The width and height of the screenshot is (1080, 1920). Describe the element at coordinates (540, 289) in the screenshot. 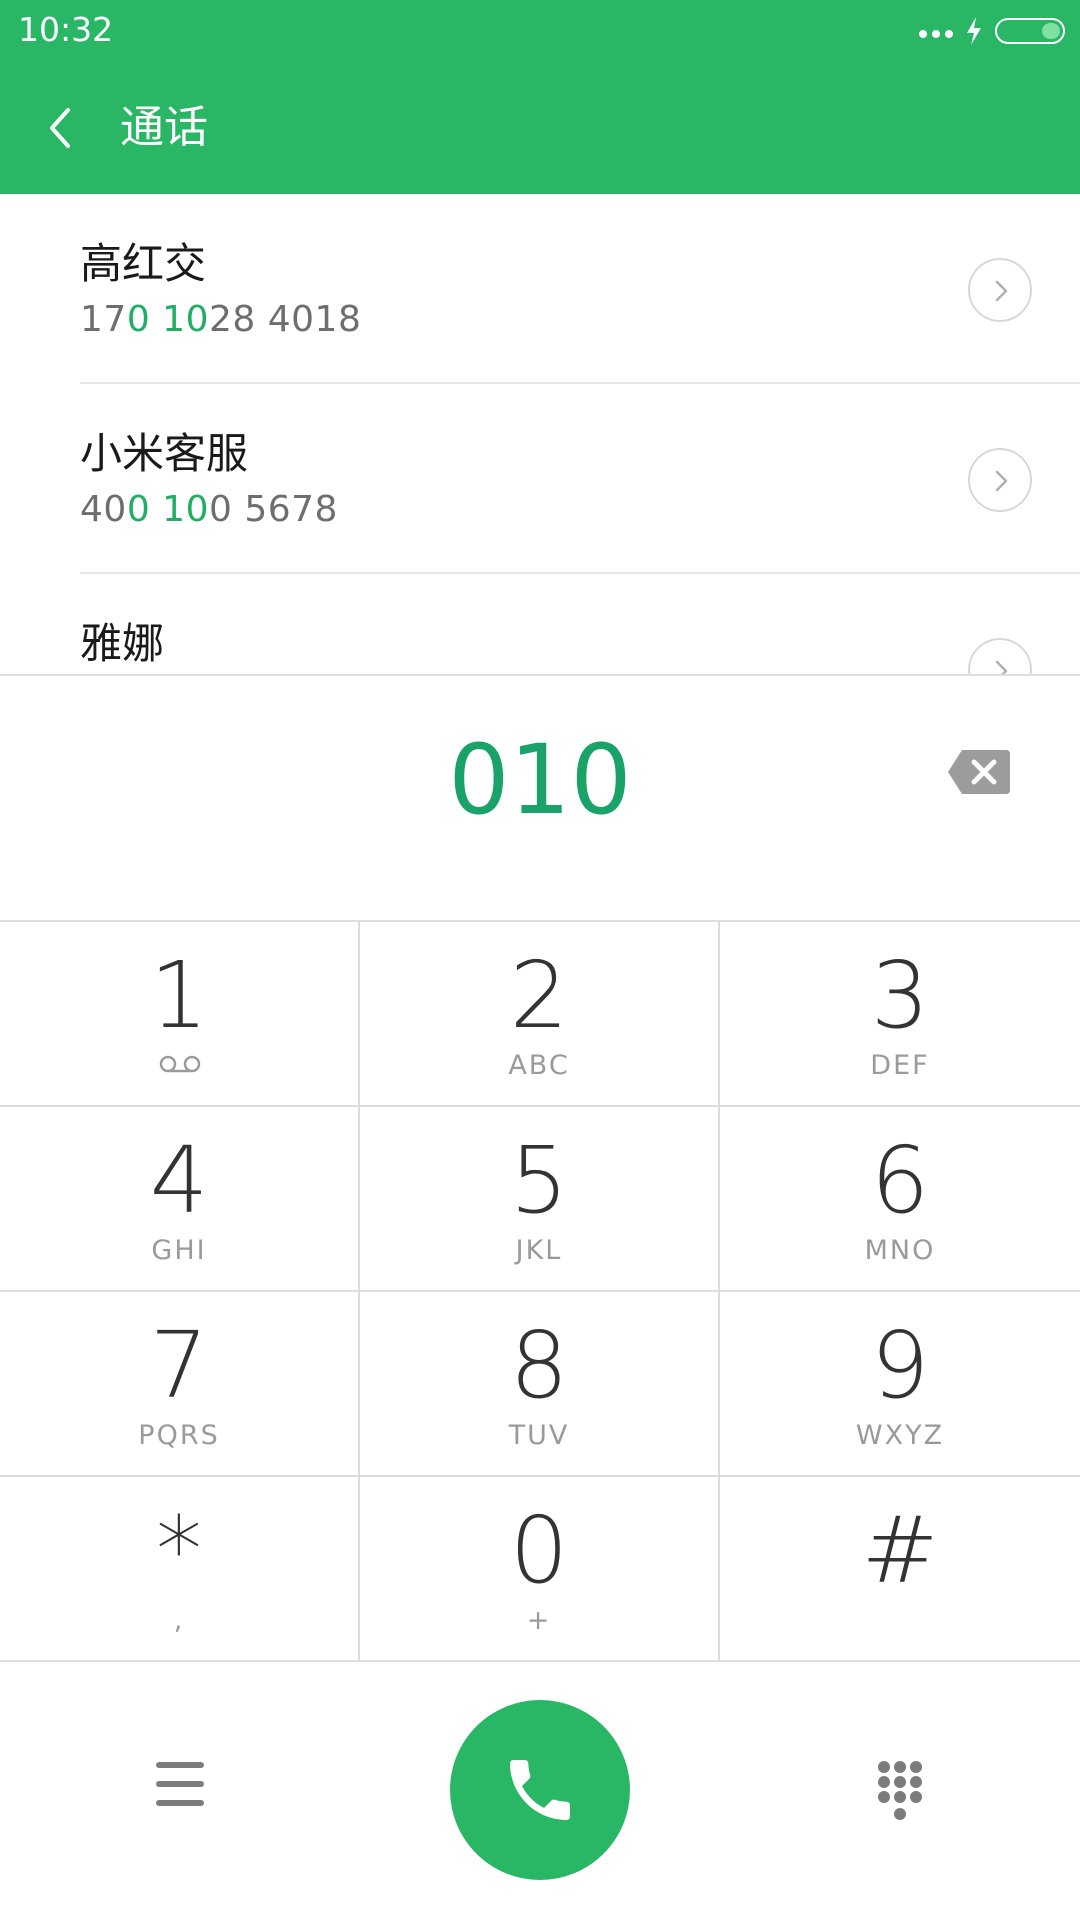

I see `contact-row: 高红交 170 1028 4018` at that location.